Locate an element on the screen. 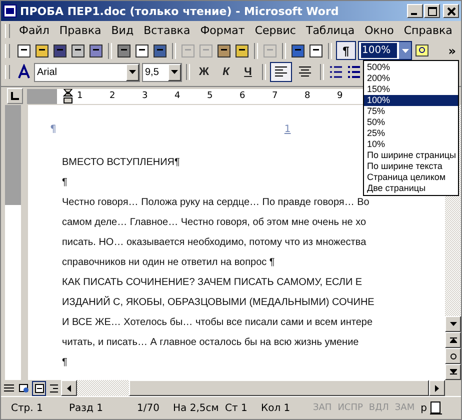 The image size is (462, 420). page-number: 1 is located at coordinates (287, 129).